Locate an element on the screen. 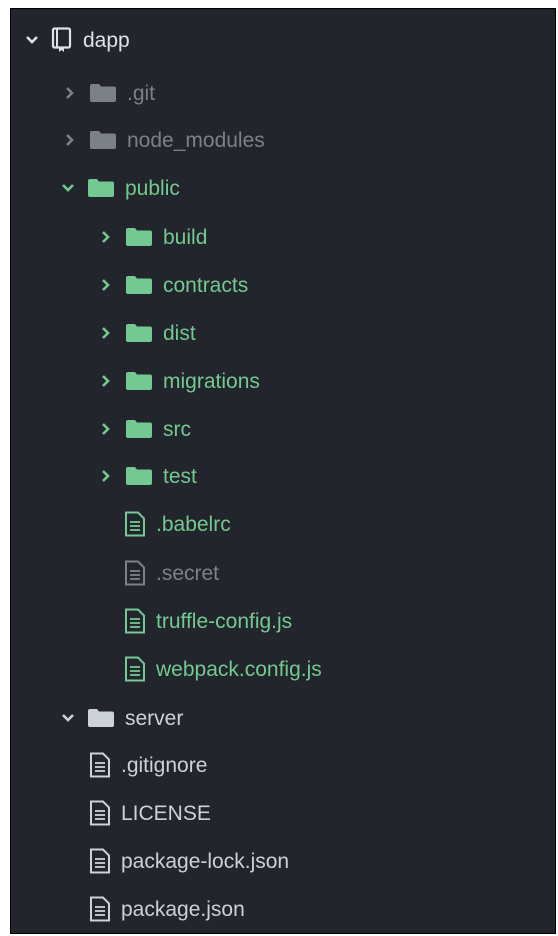 The width and height of the screenshot is (558, 936). tree-label: package.json is located at coordinates (183, 909).